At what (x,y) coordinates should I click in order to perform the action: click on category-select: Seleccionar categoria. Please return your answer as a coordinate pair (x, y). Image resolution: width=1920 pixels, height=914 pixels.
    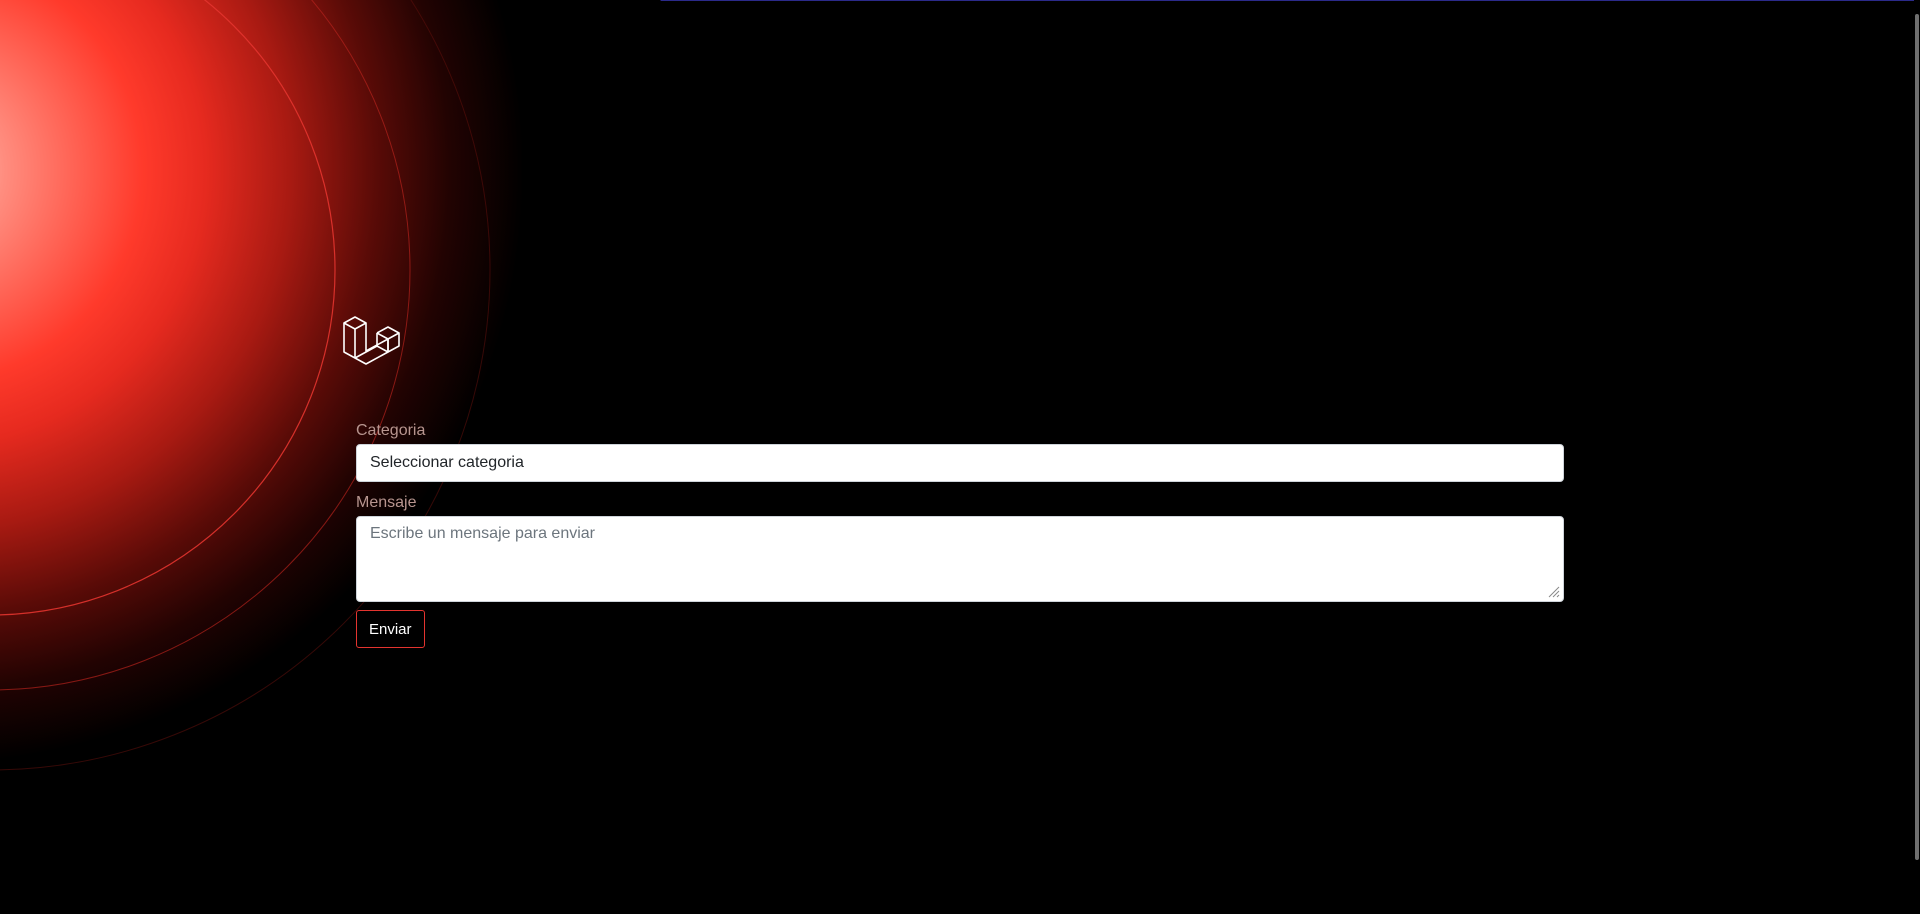
    Looking at the image, I should click on (960, 463).